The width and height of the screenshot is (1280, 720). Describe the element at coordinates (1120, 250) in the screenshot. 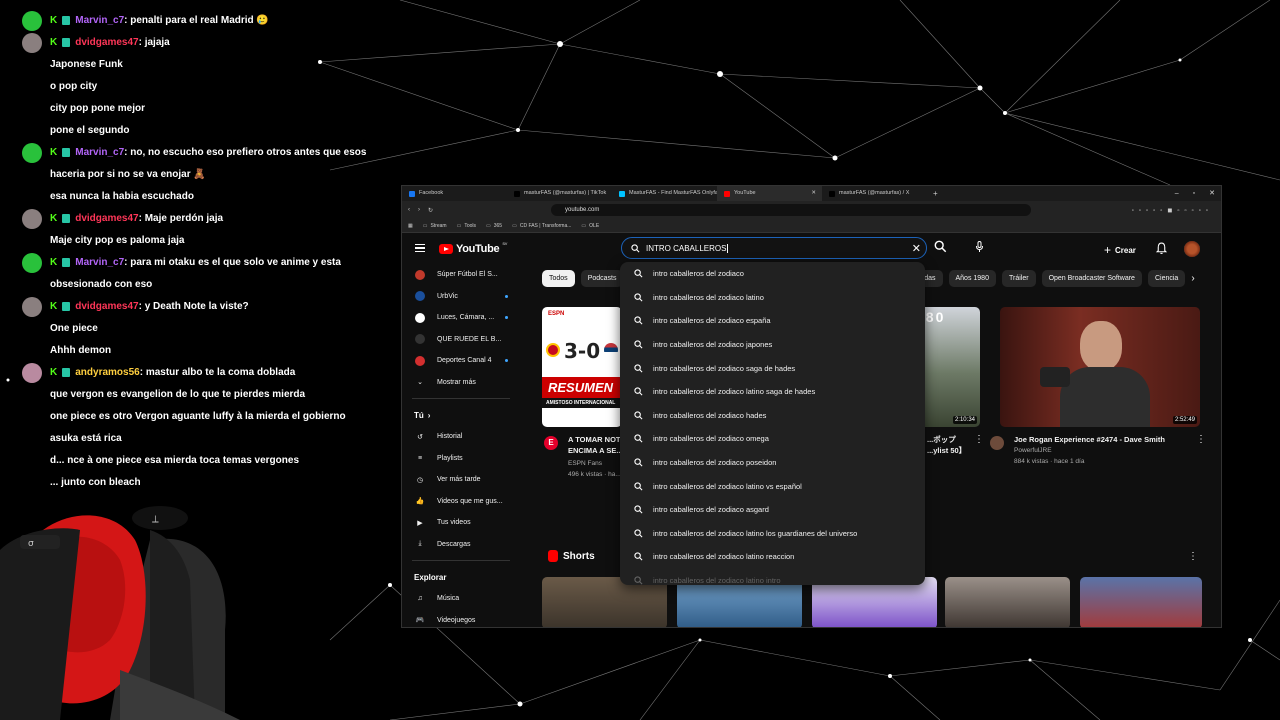

I see `create-button: + Crear` at that location.